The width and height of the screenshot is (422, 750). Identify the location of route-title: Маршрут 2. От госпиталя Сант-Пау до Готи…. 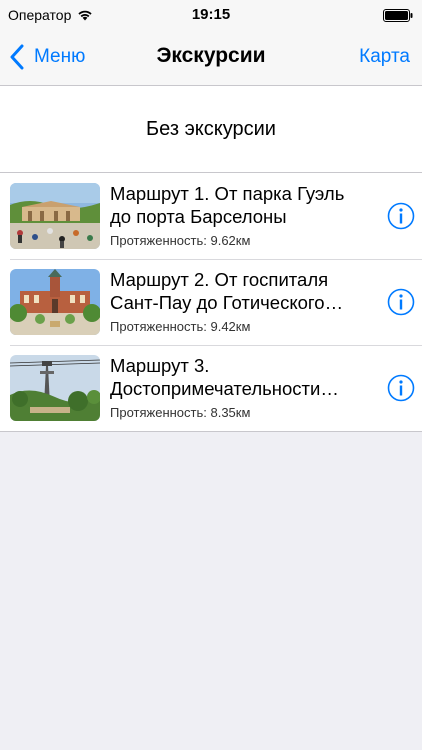
(219, 291).